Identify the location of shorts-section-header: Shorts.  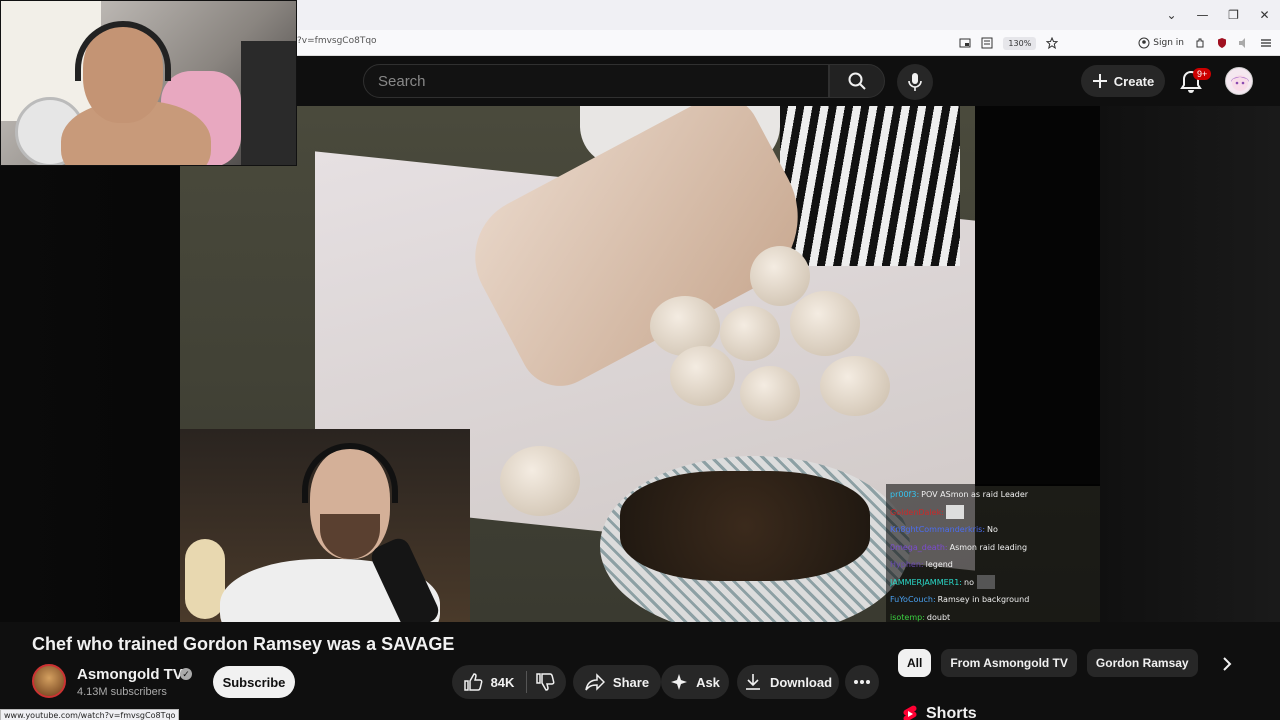
(939, 712).